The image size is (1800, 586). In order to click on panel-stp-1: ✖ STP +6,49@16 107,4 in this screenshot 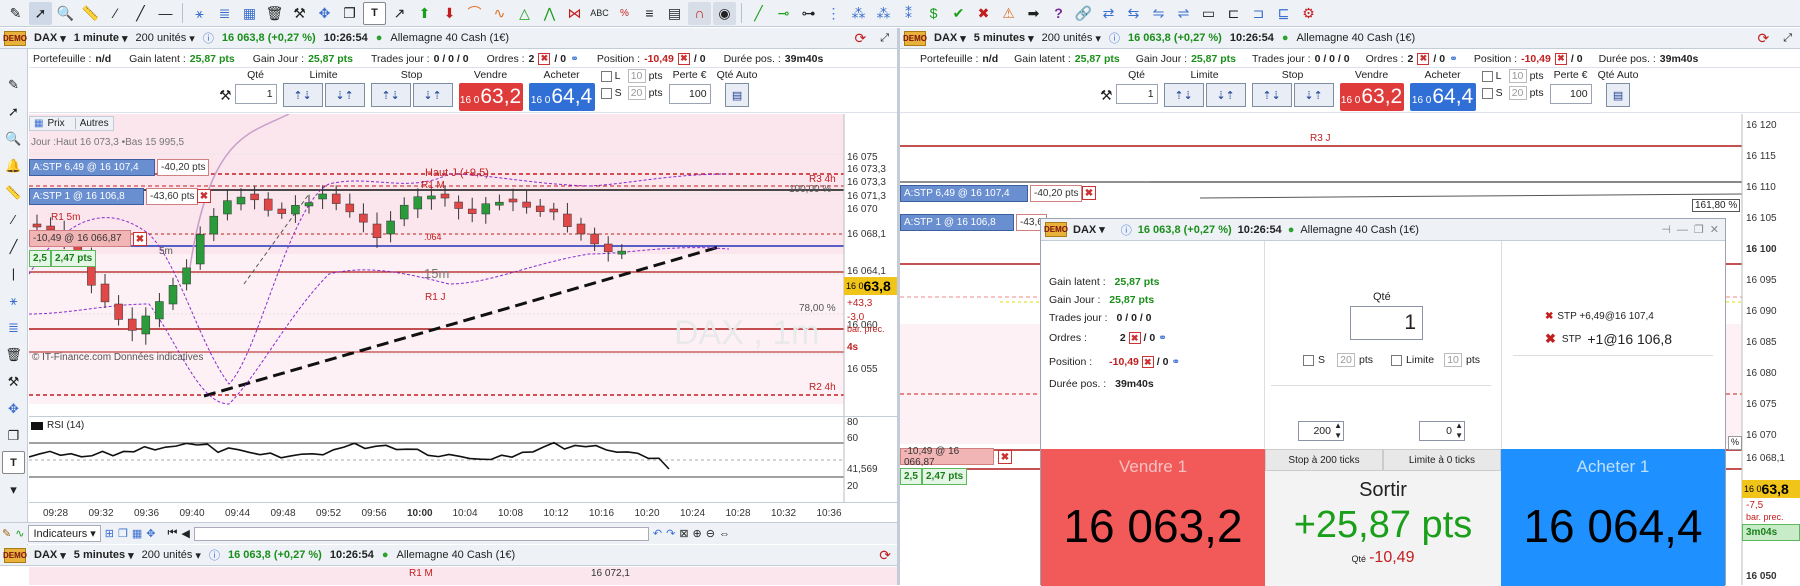, I will do `click(1599, 316)`.